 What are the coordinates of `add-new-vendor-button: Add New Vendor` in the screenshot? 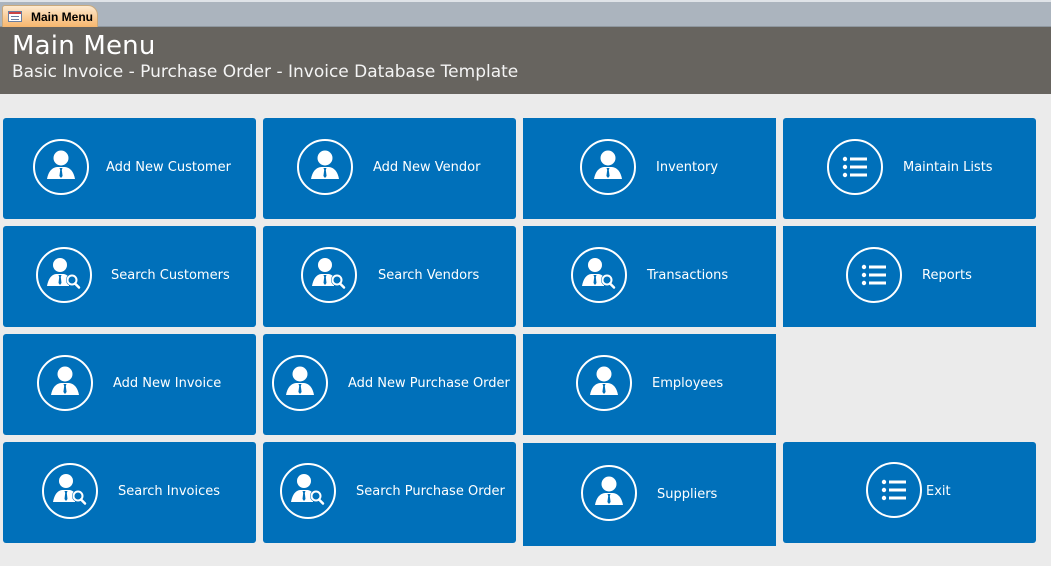 It's located at (389, 168).